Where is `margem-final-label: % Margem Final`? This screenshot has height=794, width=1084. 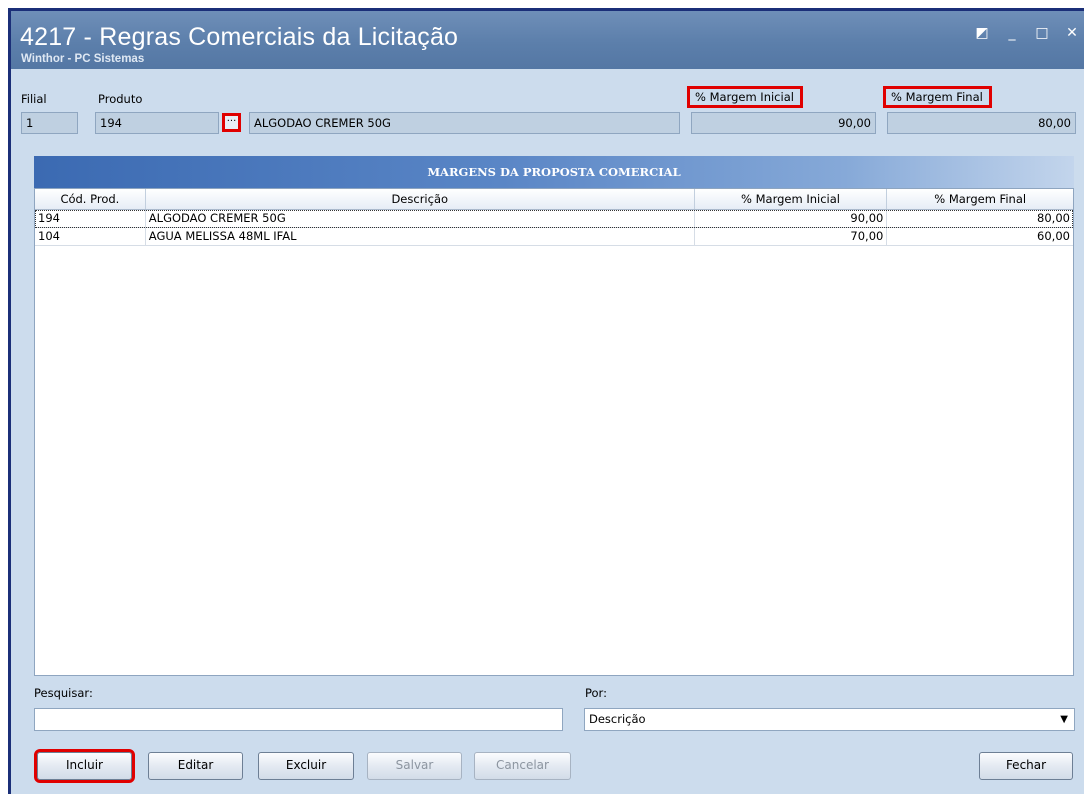
margem-final-label: % Margem Final is located at coordinates (937, 97).